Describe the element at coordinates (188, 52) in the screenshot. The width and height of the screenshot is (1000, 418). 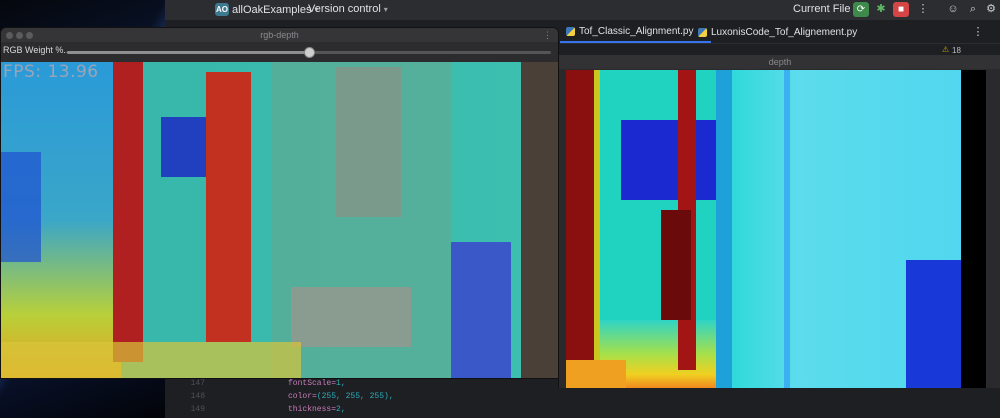
I see `slider-fill` at that location.